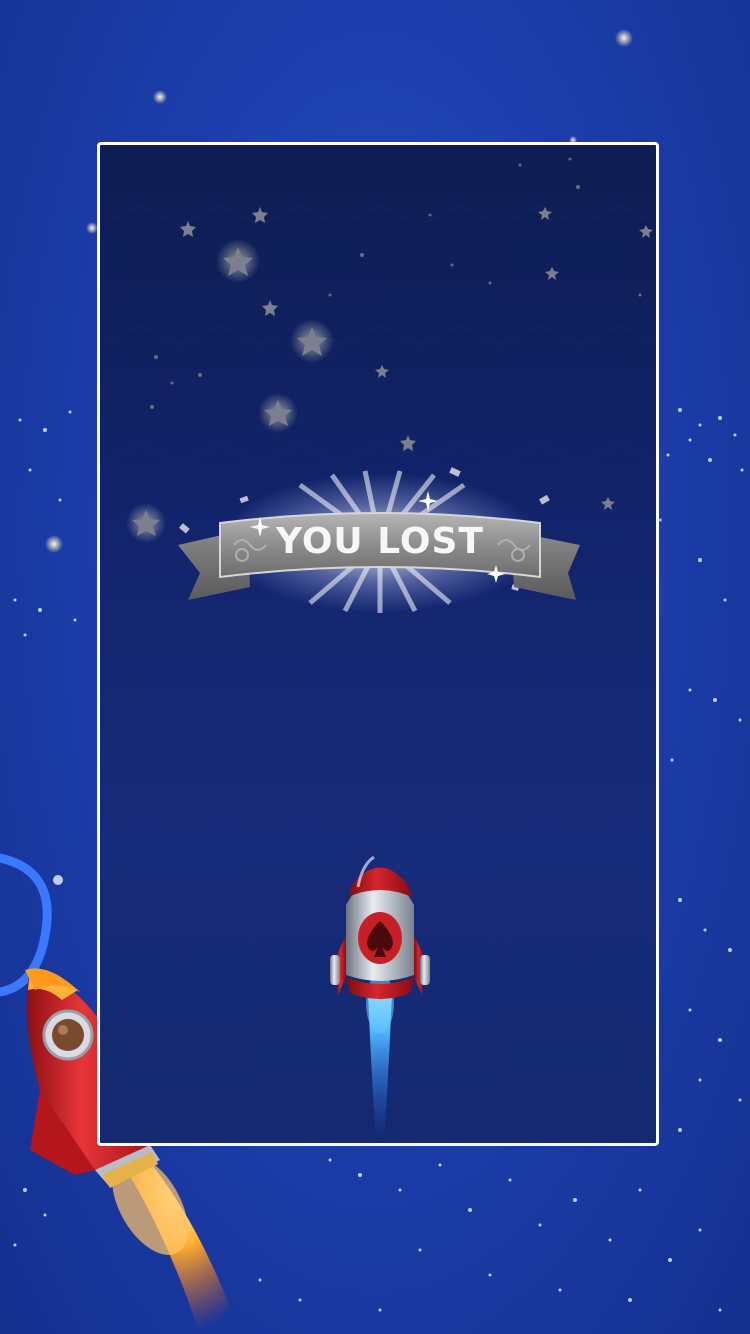  What do you see at coordinates (380, 999) in the screenshot?
I see `spade-rocket-icon` at bounding box center [380, 999].